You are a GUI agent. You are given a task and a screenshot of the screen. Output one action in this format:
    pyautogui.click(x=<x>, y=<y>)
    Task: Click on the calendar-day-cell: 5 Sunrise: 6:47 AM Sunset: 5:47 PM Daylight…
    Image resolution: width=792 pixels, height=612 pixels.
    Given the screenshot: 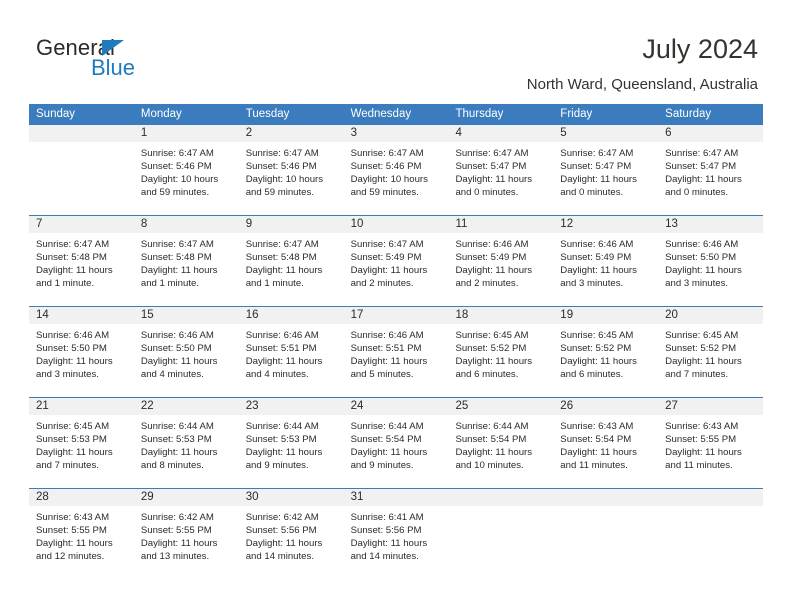 What is the action you would take?
    pyautogui.click(x=606, y=170)
    